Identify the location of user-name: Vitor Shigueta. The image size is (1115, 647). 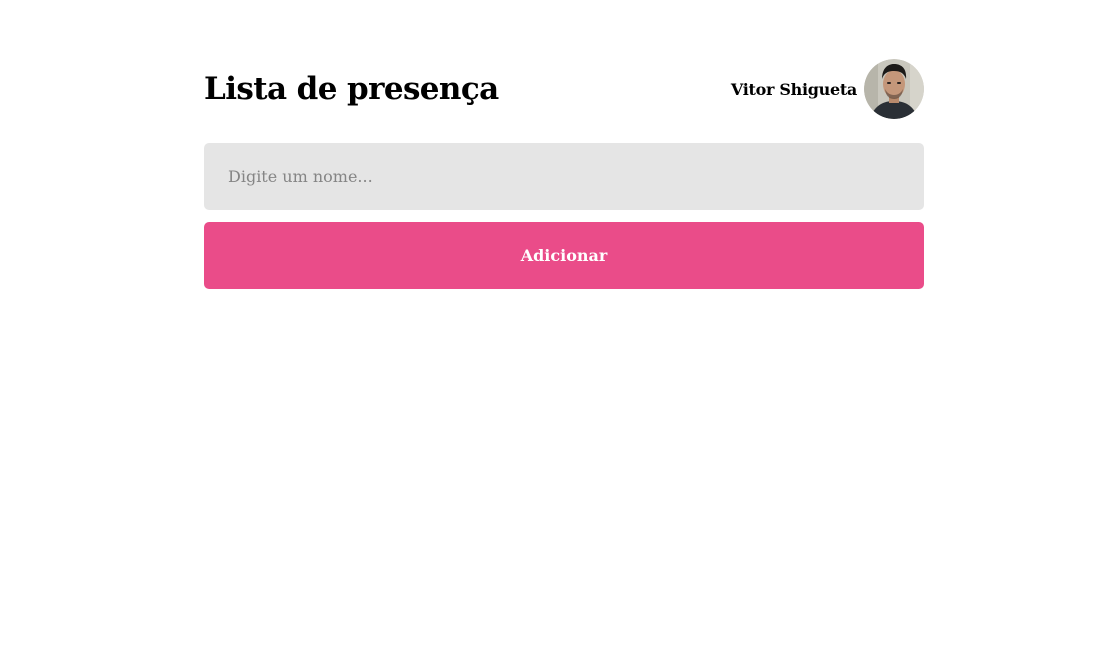
(793, 89).